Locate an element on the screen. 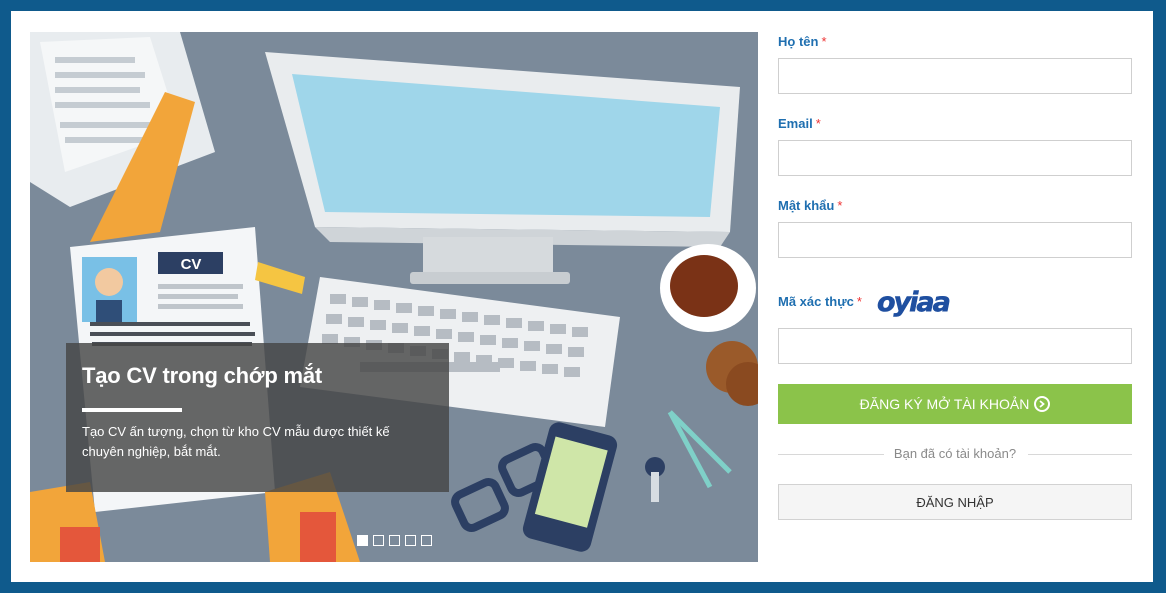 Image resolution: width=1166 pixels, height=593 pixels. chevron-circle-right-icon is located at coordinates (1042, 404).